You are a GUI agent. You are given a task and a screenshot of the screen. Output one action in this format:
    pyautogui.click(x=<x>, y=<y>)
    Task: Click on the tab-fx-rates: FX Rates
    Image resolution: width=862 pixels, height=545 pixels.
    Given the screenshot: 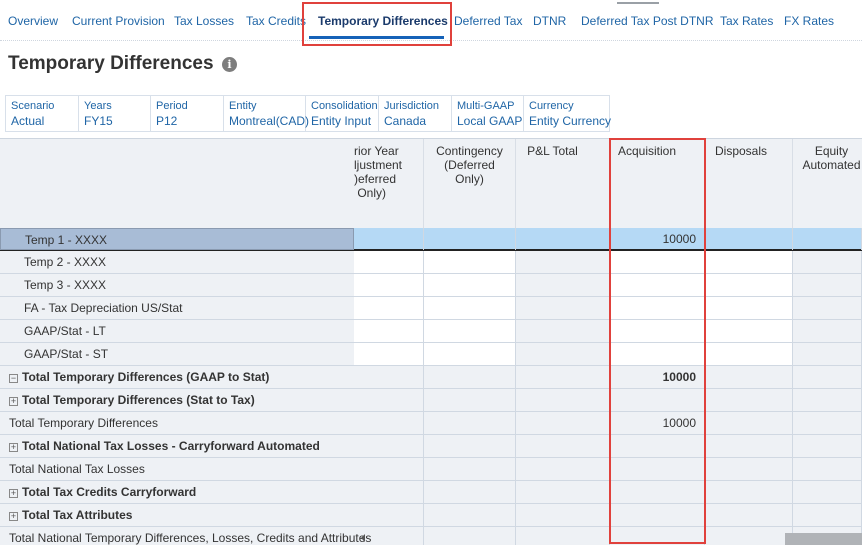 What is the action you would take?
    pyautogui.click(x=809, y=21)
    